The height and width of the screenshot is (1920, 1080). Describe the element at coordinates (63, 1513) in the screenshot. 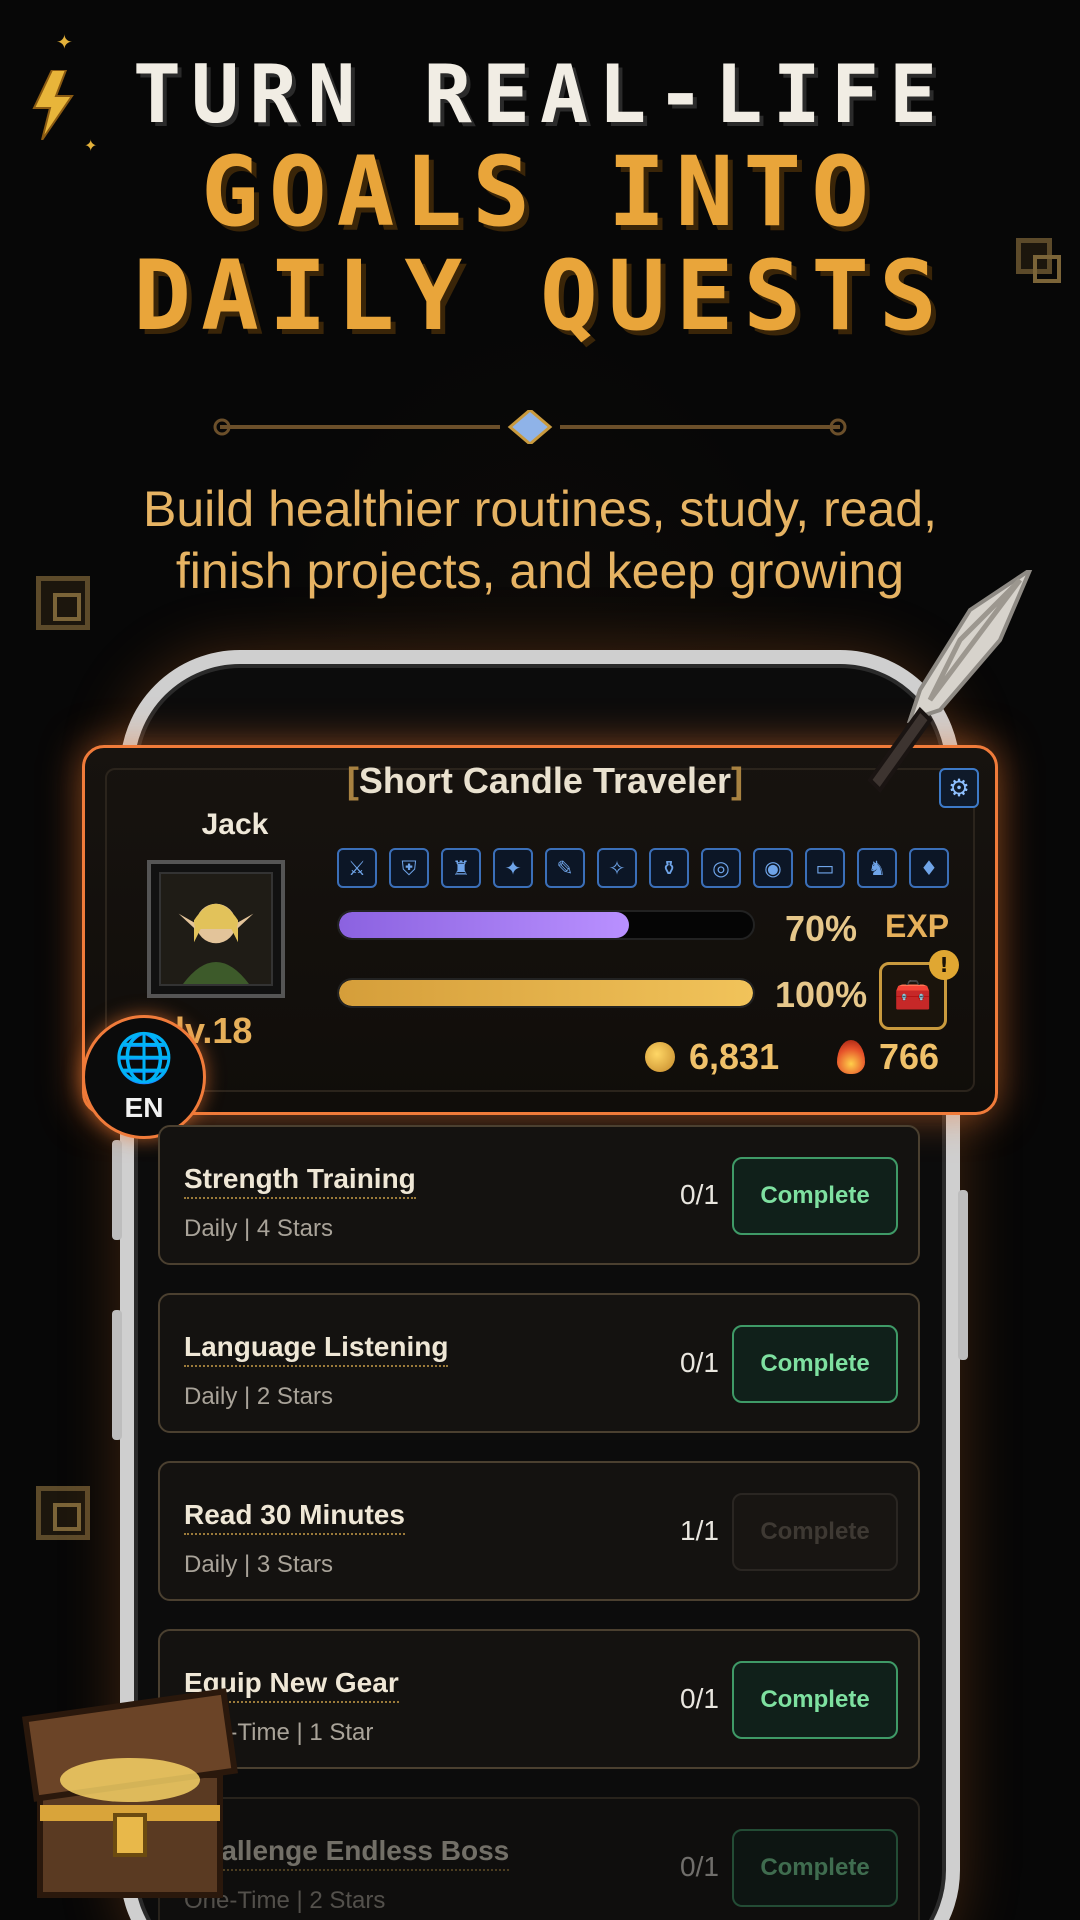

I see `decorative-rune-icon` at that location.